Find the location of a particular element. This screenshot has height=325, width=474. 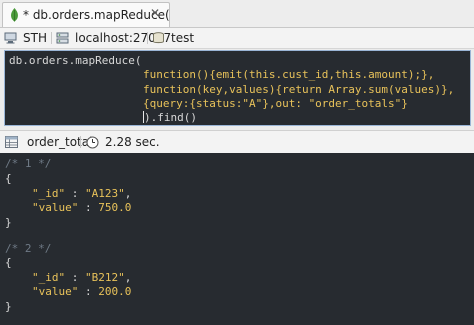

document-field-id: "_id" : "B212", is located at coordinates (82, 277).